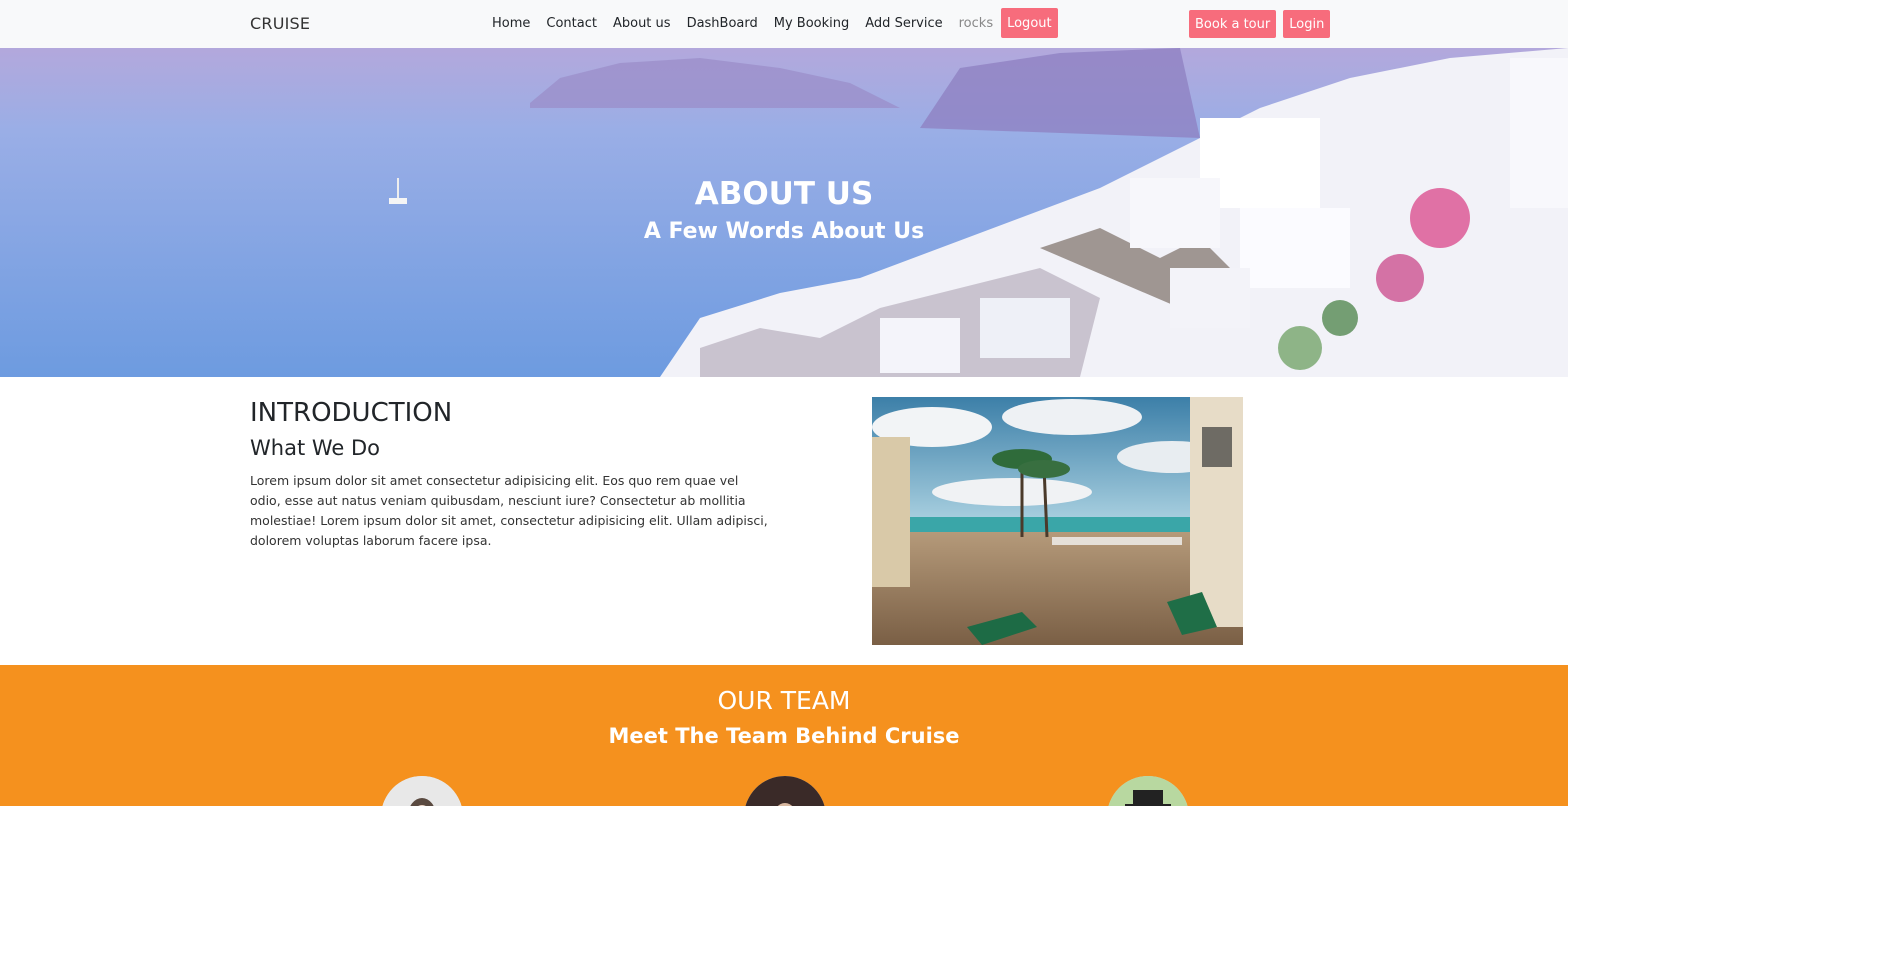 The height and width of the screenshot is (976, 1899). What do you see at coordinates (1233, 24) in the screenshot?
I see `book-tour-button: Book a tour` at bounding box center [1233, 24].